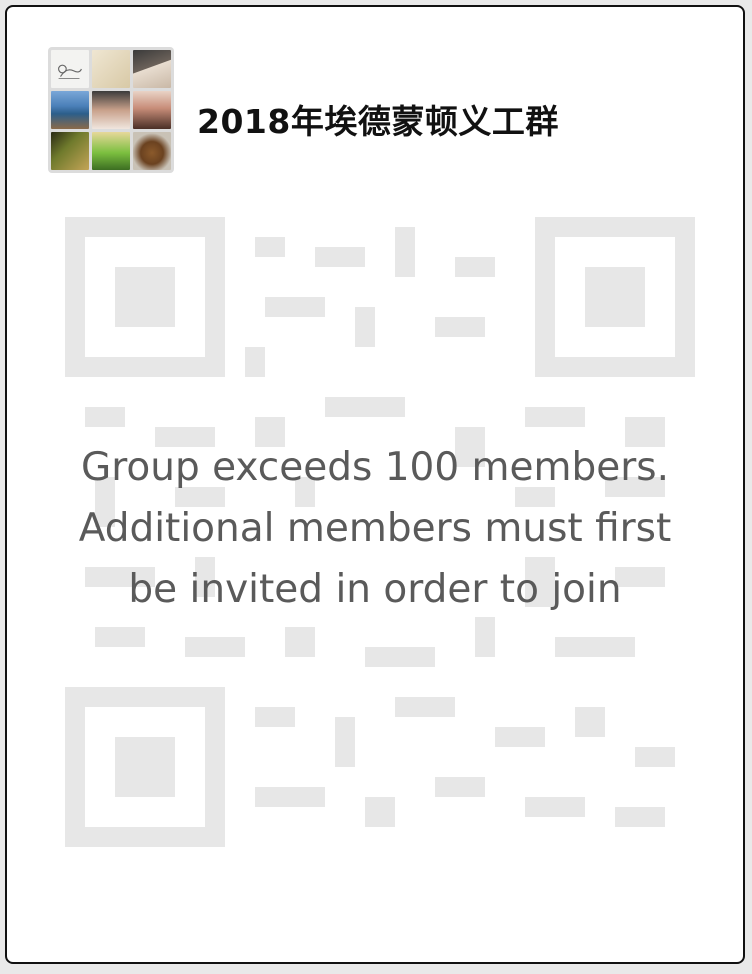 This screenshot has width=752, height=974. I want to click on notice-line-2: Additional members must first, so click(375, 528).